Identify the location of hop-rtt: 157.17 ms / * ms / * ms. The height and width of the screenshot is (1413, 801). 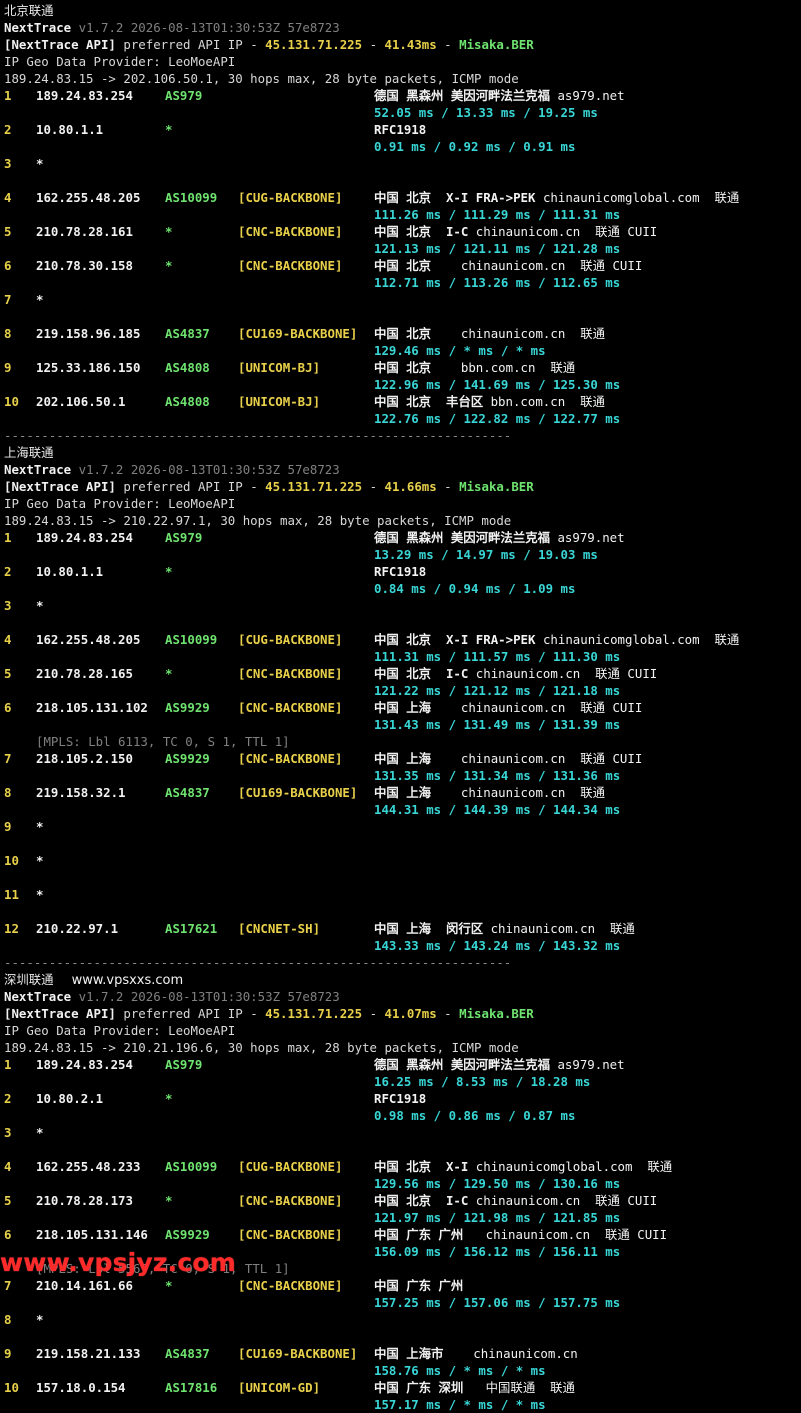
(460, 1404).